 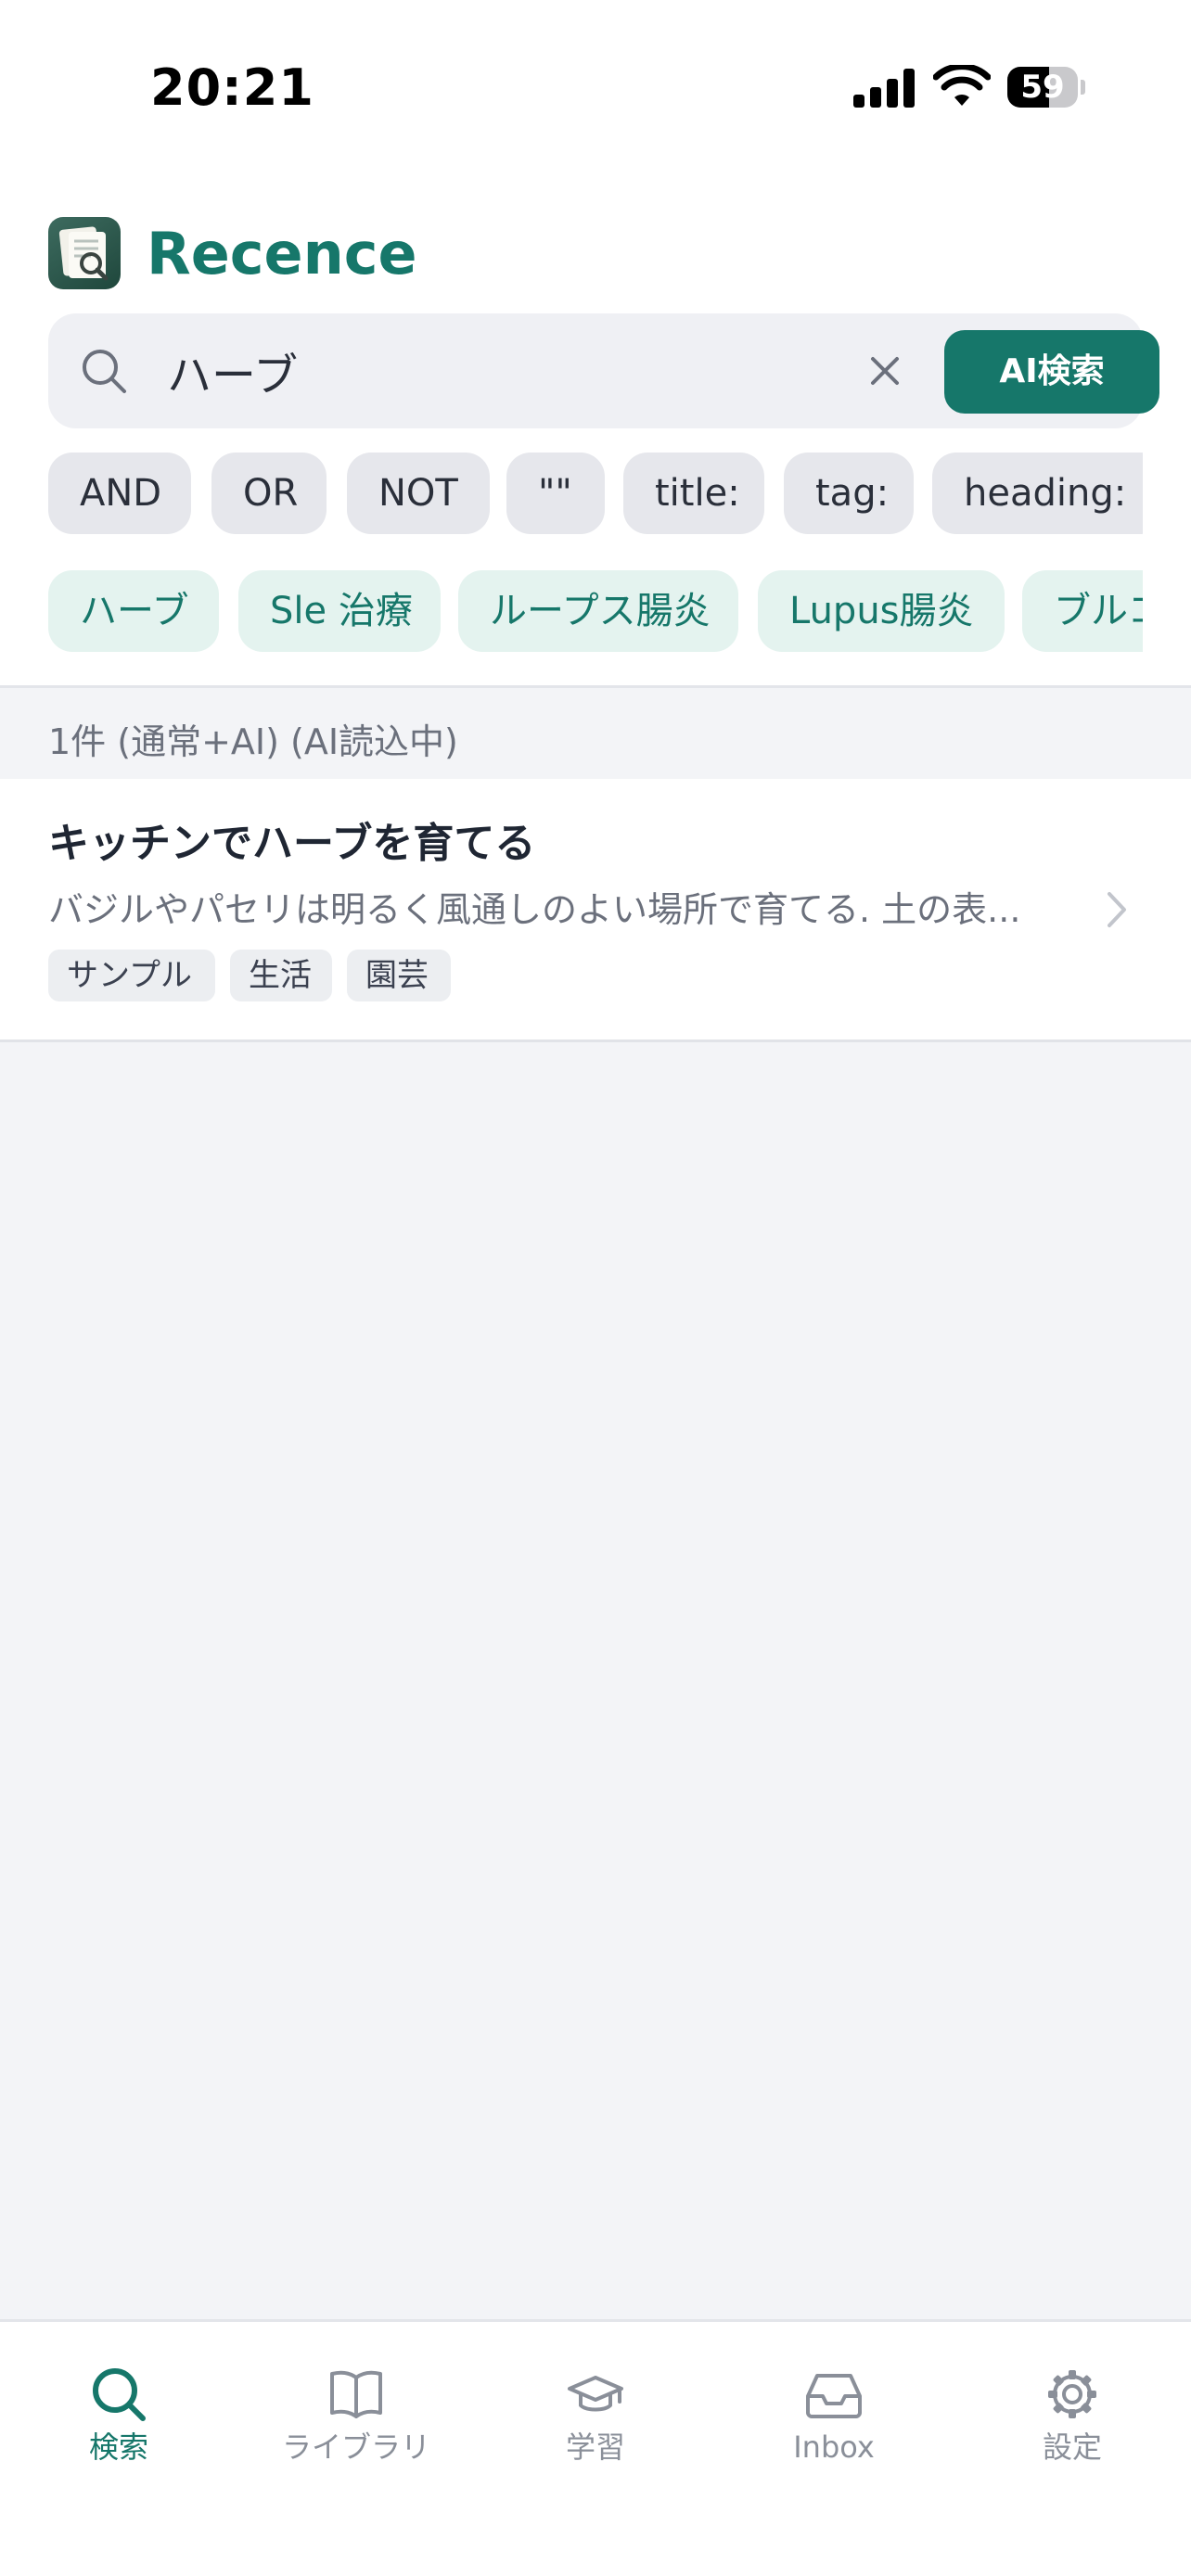 What do you see at coordinates (1082, 611) in the screenshot?
I see `suggestion-chip: ブルコ` at bounding box center [1082, 611].